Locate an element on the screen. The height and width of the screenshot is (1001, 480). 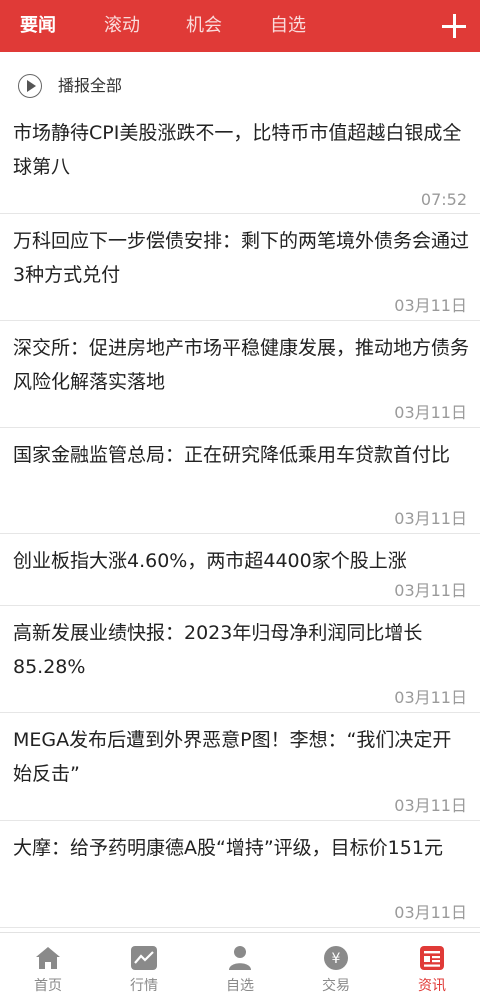
nav-label: 交易 is located at coordinates (336, 986).